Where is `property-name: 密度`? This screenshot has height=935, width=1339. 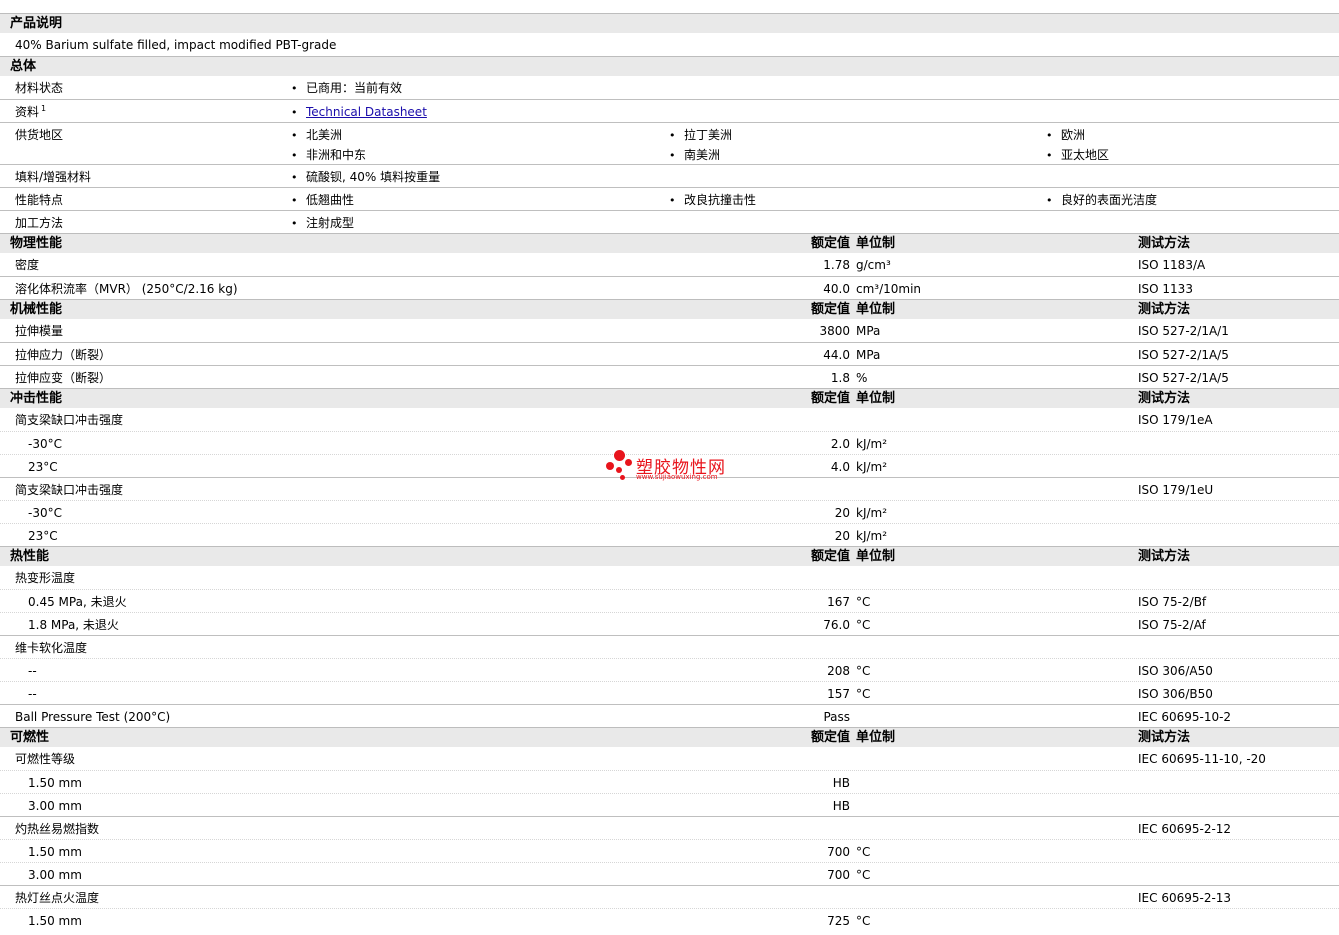
property-name: 密度 is located at coordinates (27, 265).